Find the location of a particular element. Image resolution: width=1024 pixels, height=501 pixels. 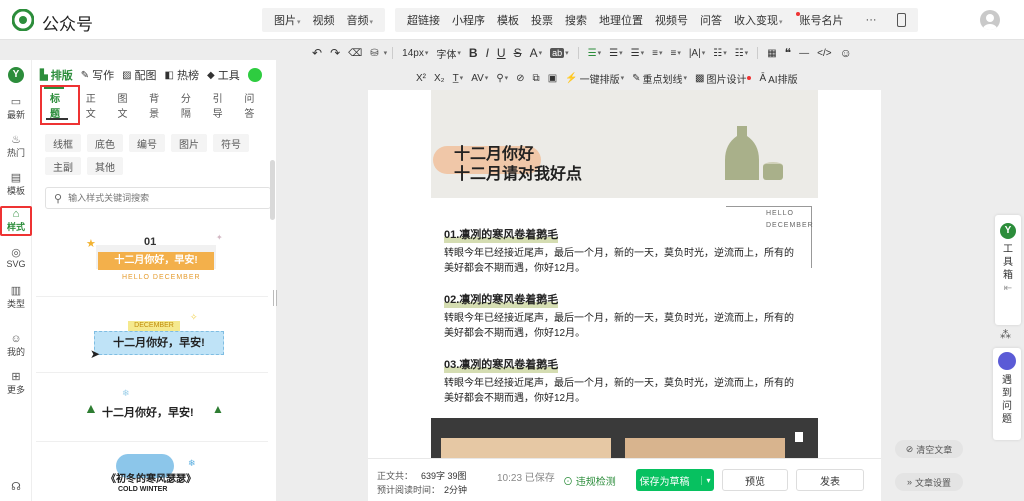

undo-icon: ↶ is located at coordinates (317, 53).